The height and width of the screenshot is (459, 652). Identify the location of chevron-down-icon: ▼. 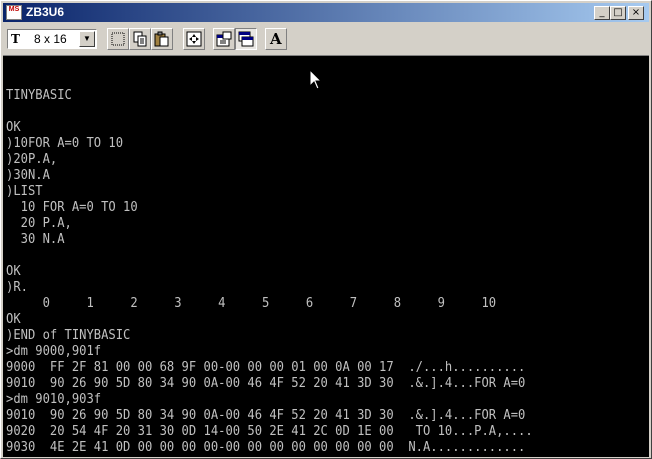
(87, 39).